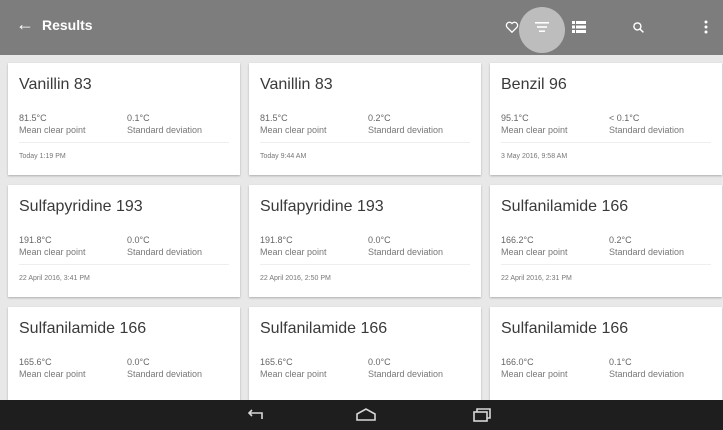 The image size is (723, 430). Describe the element at coordinates (54, 278) in the screenshot. I see `timestamp: 22 April 2016, 3:41 PM` at that location.